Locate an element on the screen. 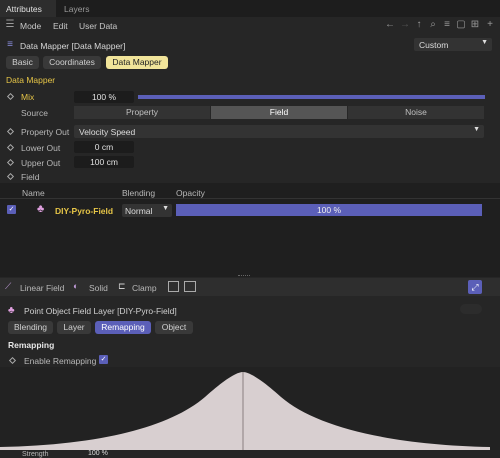 The height and width of the screenshot is (458, 500). tab-attributes: Attributes is located at coordinates (28, 8).